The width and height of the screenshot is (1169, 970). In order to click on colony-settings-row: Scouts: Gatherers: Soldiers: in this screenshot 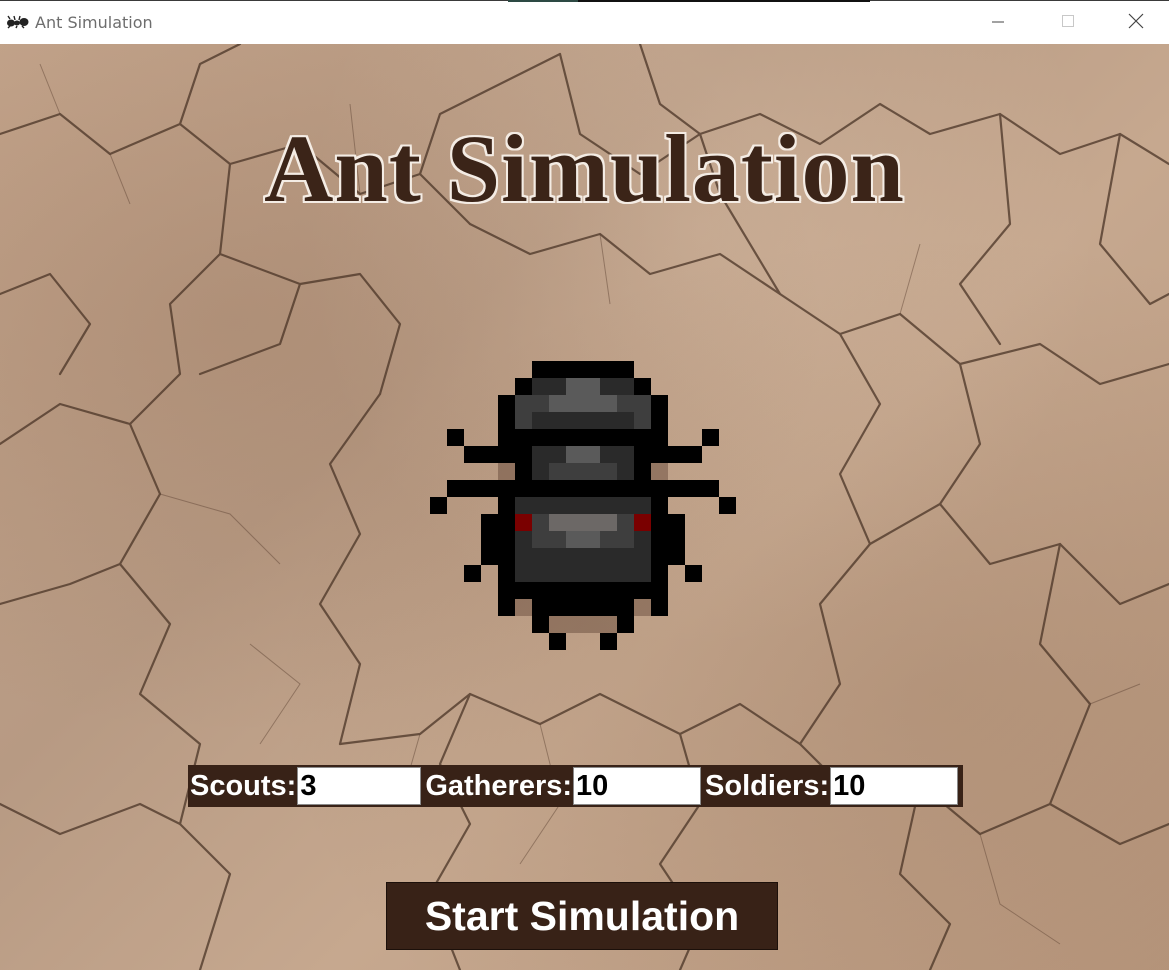, I will do `click(576, 786)`.